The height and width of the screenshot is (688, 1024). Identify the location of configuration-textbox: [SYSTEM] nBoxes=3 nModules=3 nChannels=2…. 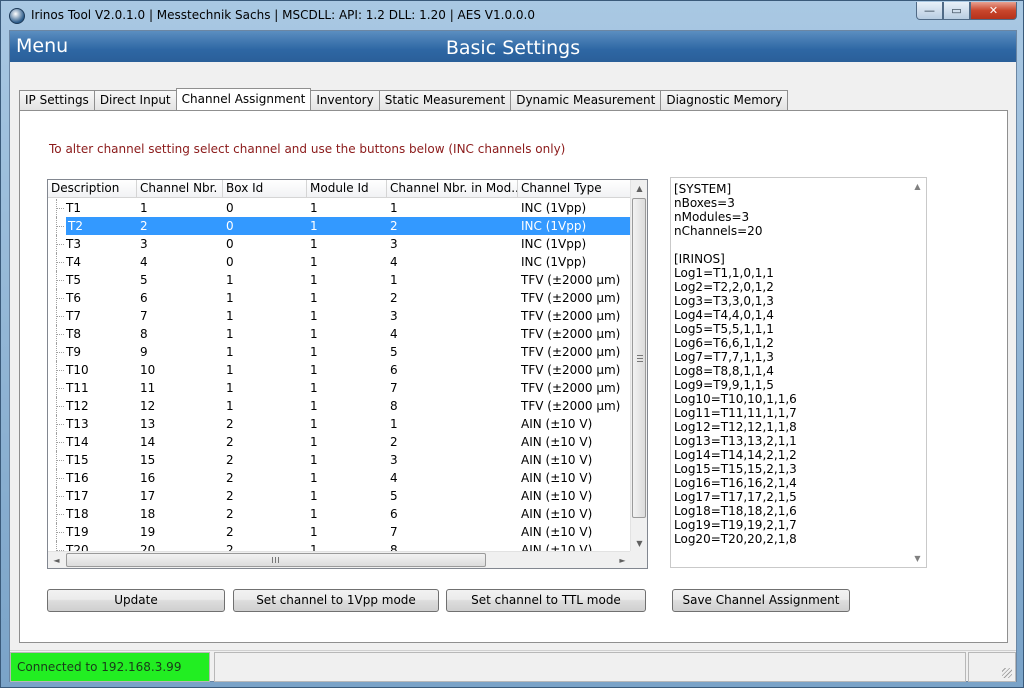
(798, 372).